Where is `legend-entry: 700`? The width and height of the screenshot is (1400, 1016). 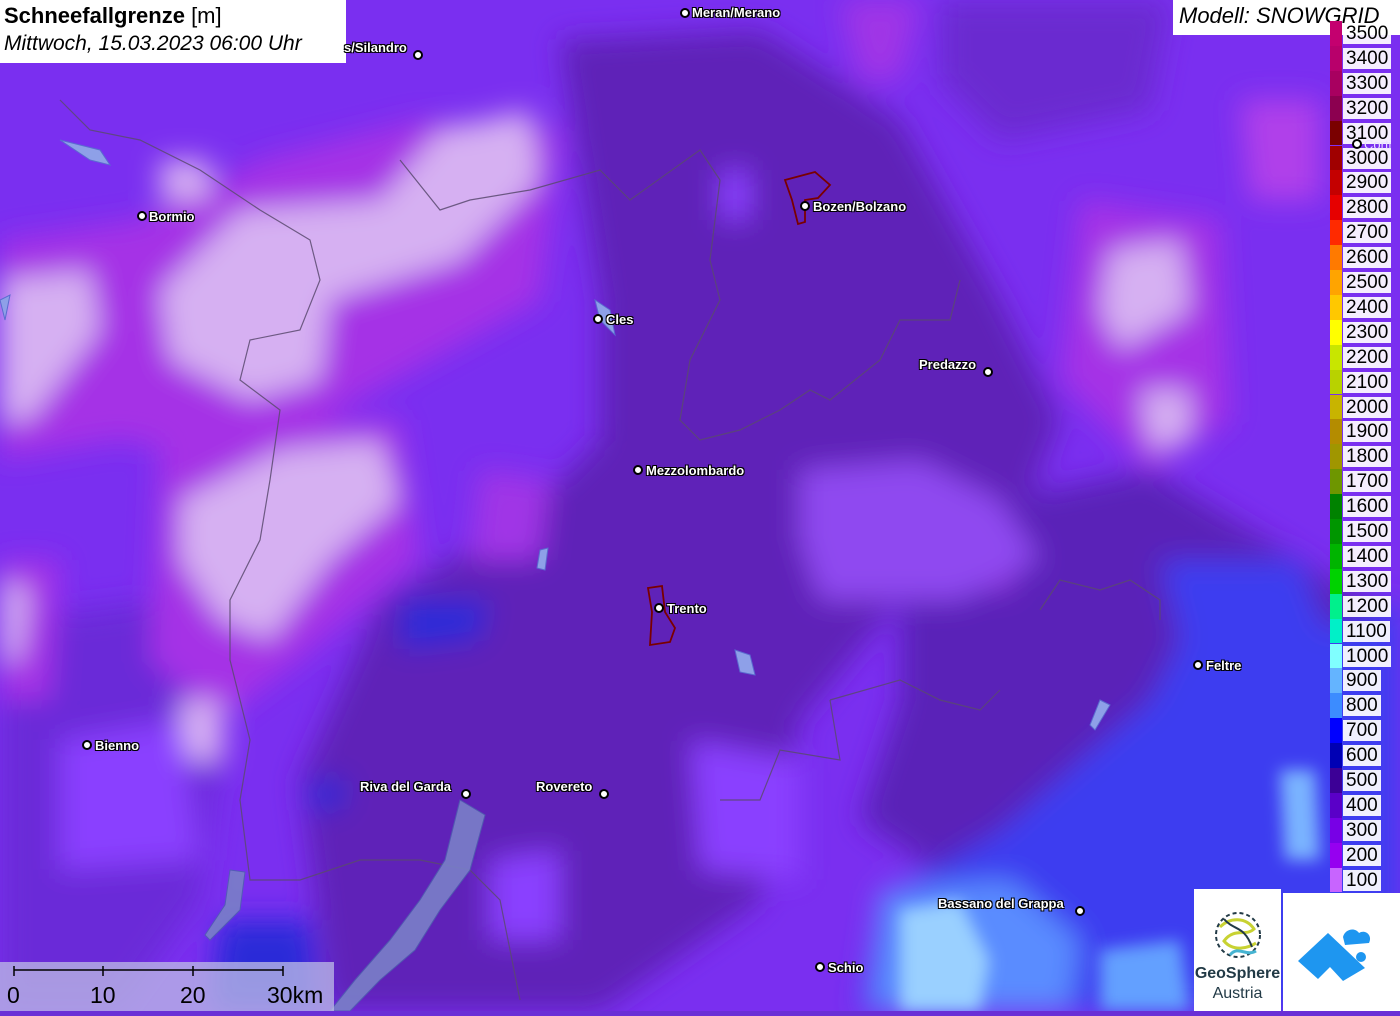 legend-entry: 700 is located at coordinates (1364, 731).